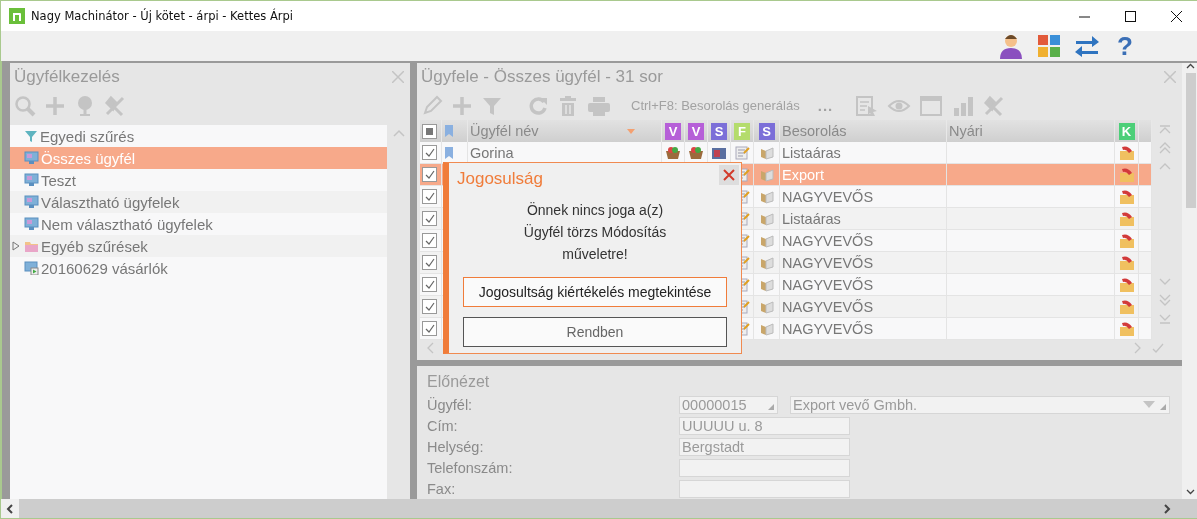 This screenshot has width=1197, height=519. Describe the element at coordinates (568, 105) in the screenshot. I see `trash-icon` at that location.